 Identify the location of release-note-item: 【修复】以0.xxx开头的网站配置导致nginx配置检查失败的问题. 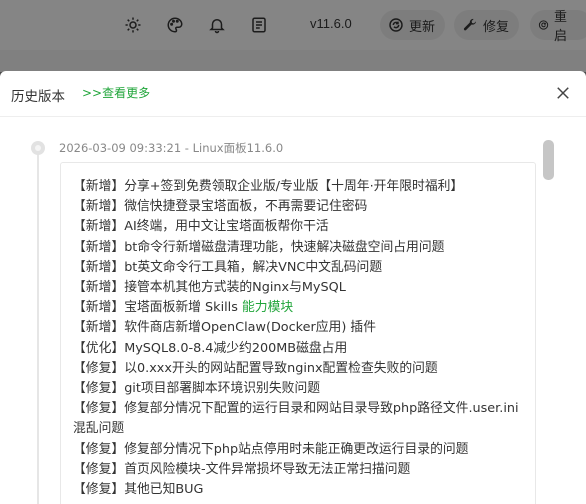
(299, 369).